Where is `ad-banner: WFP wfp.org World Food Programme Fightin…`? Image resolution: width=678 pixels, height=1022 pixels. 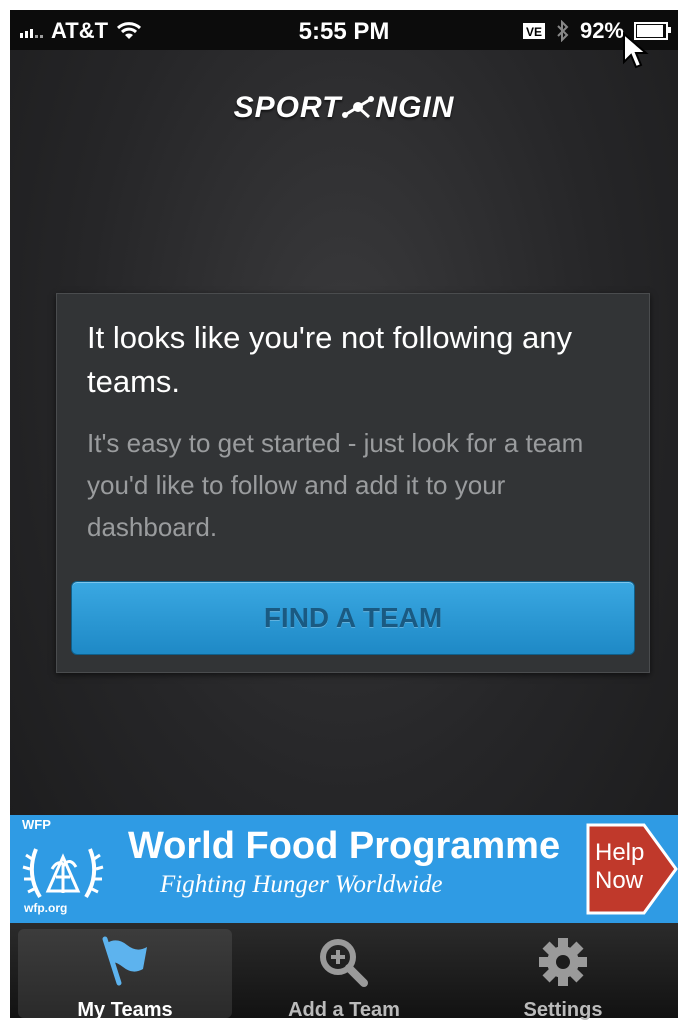
ad-banner: WFP wfp.org World Food Programme Fightin… is located at coordinates (344, 869).